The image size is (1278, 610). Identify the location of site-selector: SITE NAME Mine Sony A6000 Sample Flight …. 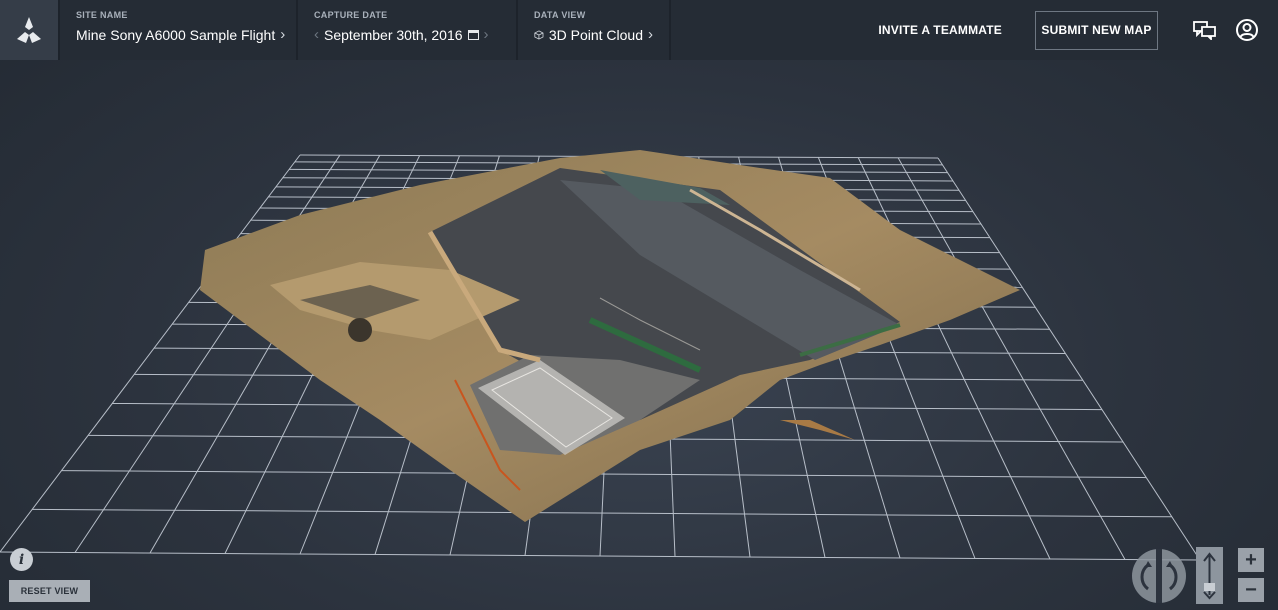
(177, 30).